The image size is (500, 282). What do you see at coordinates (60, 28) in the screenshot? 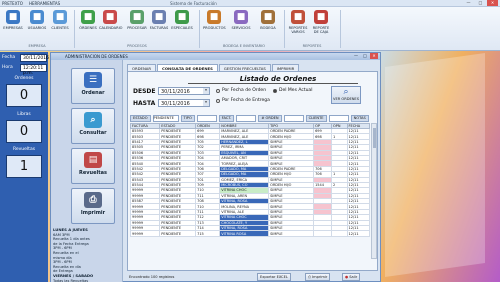
I see `ribbon-button-label: CLIENTES` at bounding box center [60, 28].